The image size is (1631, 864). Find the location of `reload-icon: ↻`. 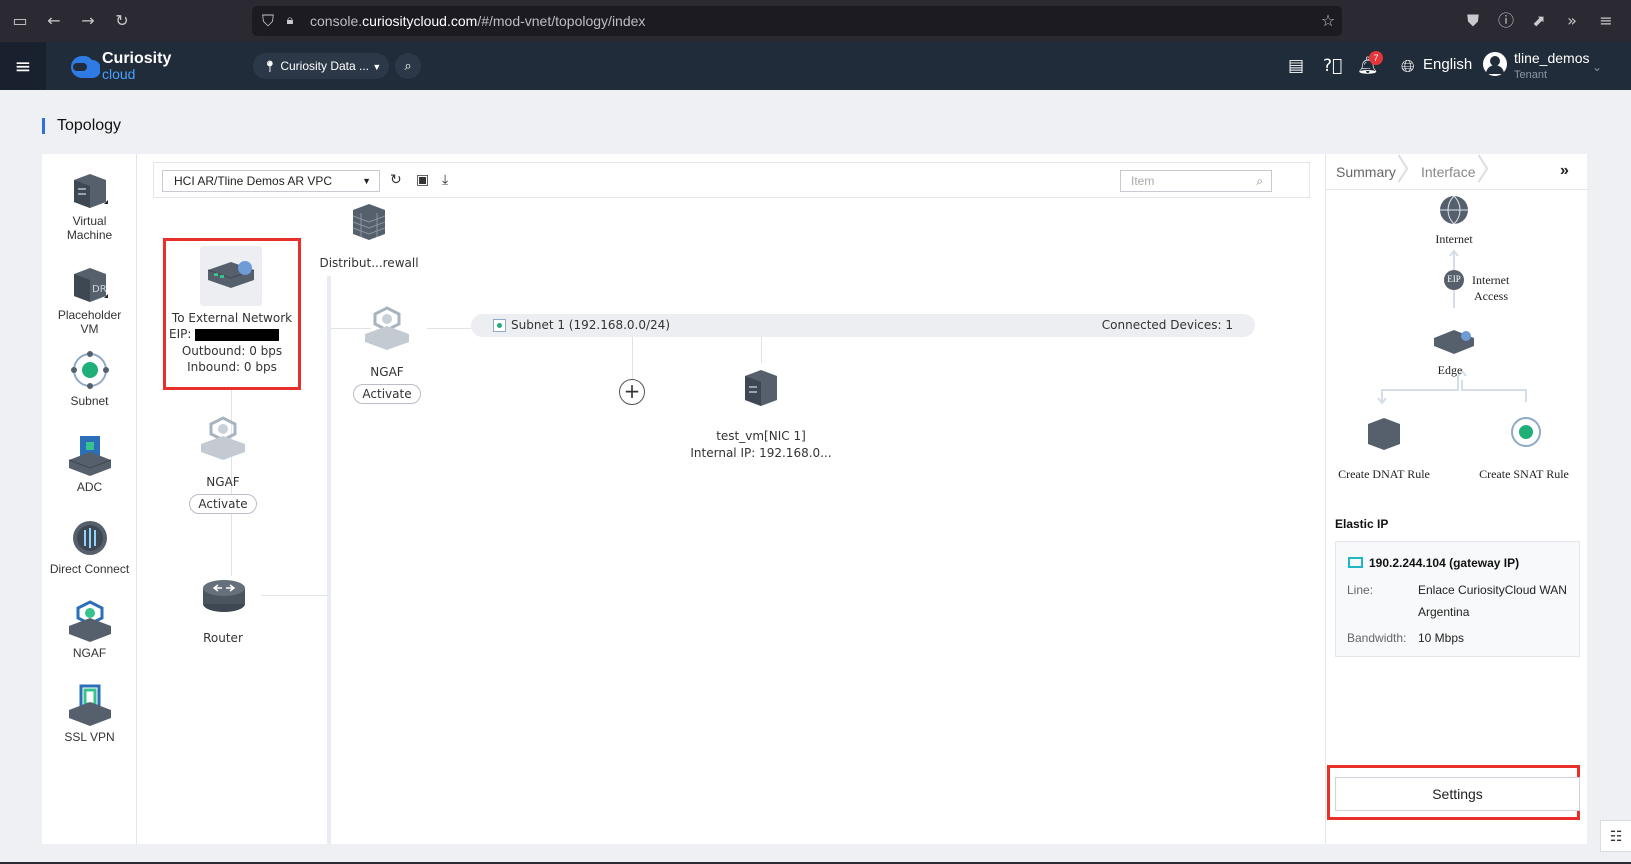

reload-icon: ↻ is located at coordinates (122, 21).